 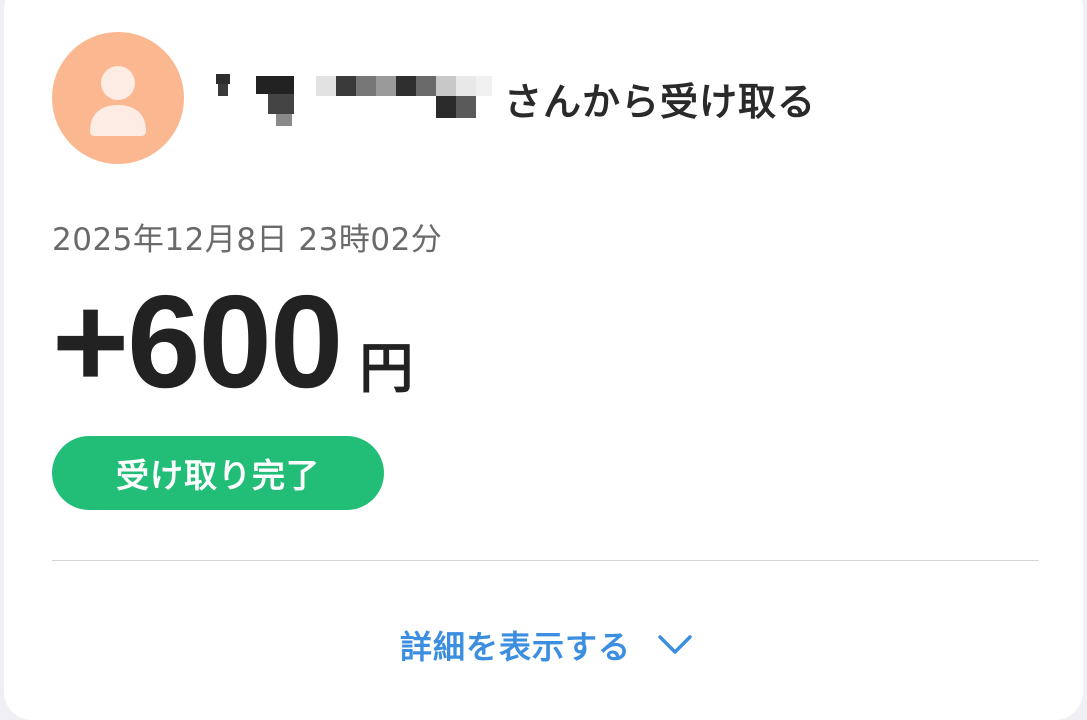 What do you see at coordinates (675, 645) in the screenshot?
I see `chevron-down-icon` at bounding box center [675, 645].